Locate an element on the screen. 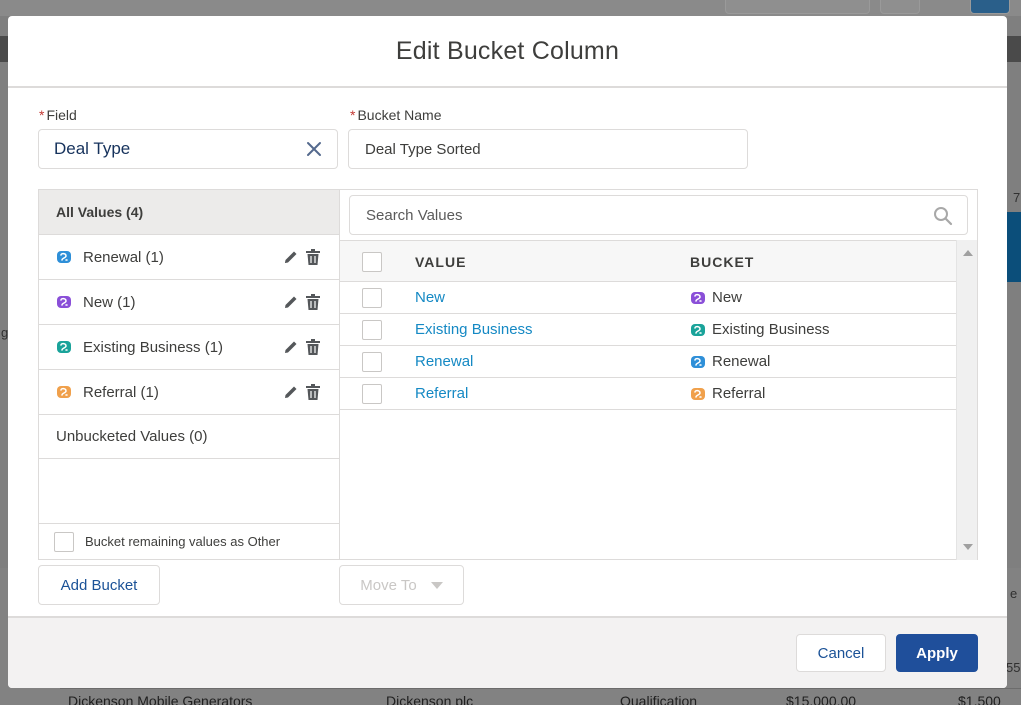  column-header-bucket: BUCKET is located at coordinates (722, 262).